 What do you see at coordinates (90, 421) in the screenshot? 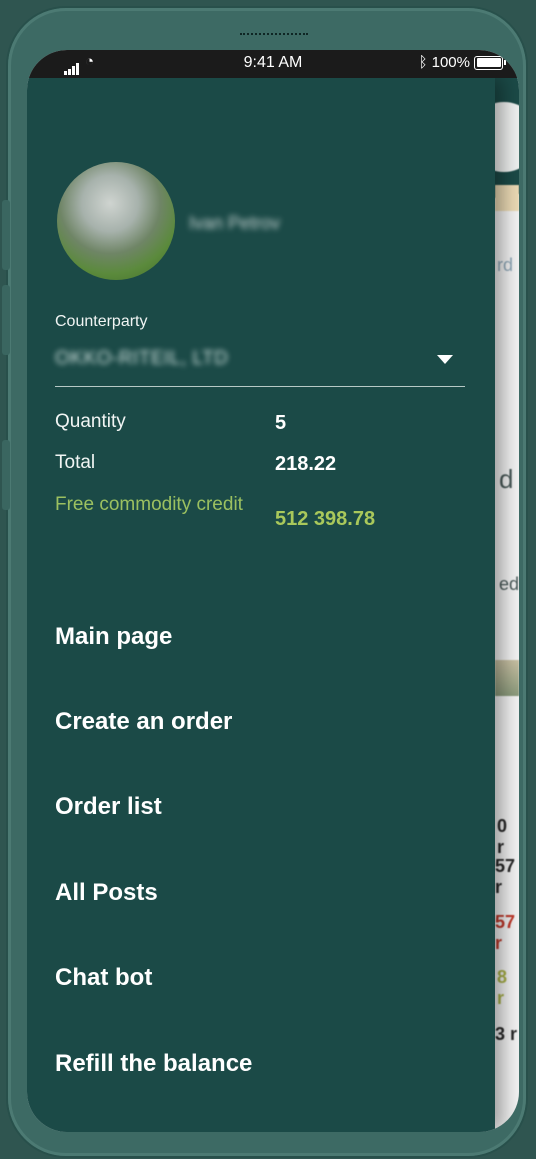
I see `quantity-label: Quantity` at bounding box center [90, 421].